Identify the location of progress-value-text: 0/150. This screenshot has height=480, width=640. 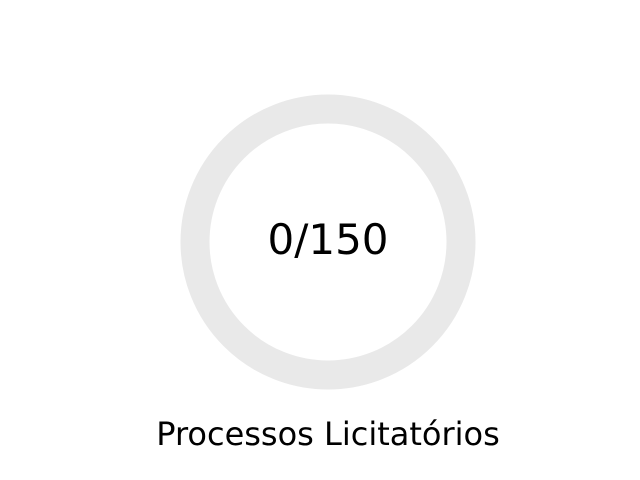
(328, 239).